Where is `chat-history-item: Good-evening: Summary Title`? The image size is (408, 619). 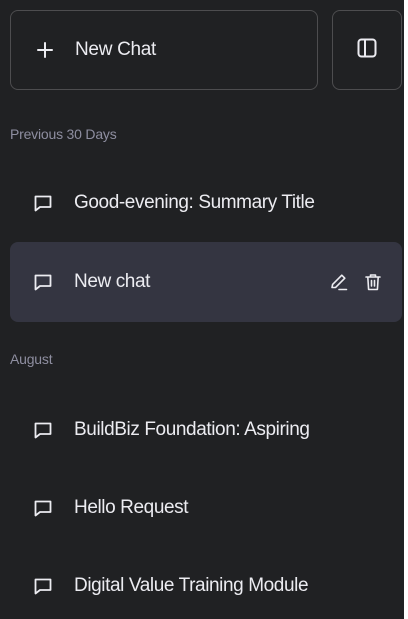
chat-history-item: Good-evening: Summary Title is located at coordinates (206, 203).